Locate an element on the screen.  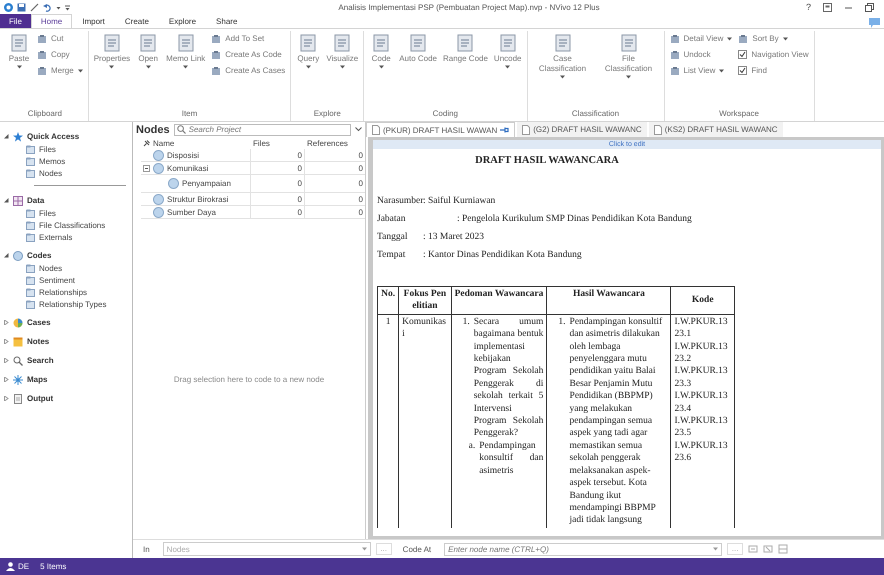
ribbon-tab: Import is located at coordinates (93, 21).